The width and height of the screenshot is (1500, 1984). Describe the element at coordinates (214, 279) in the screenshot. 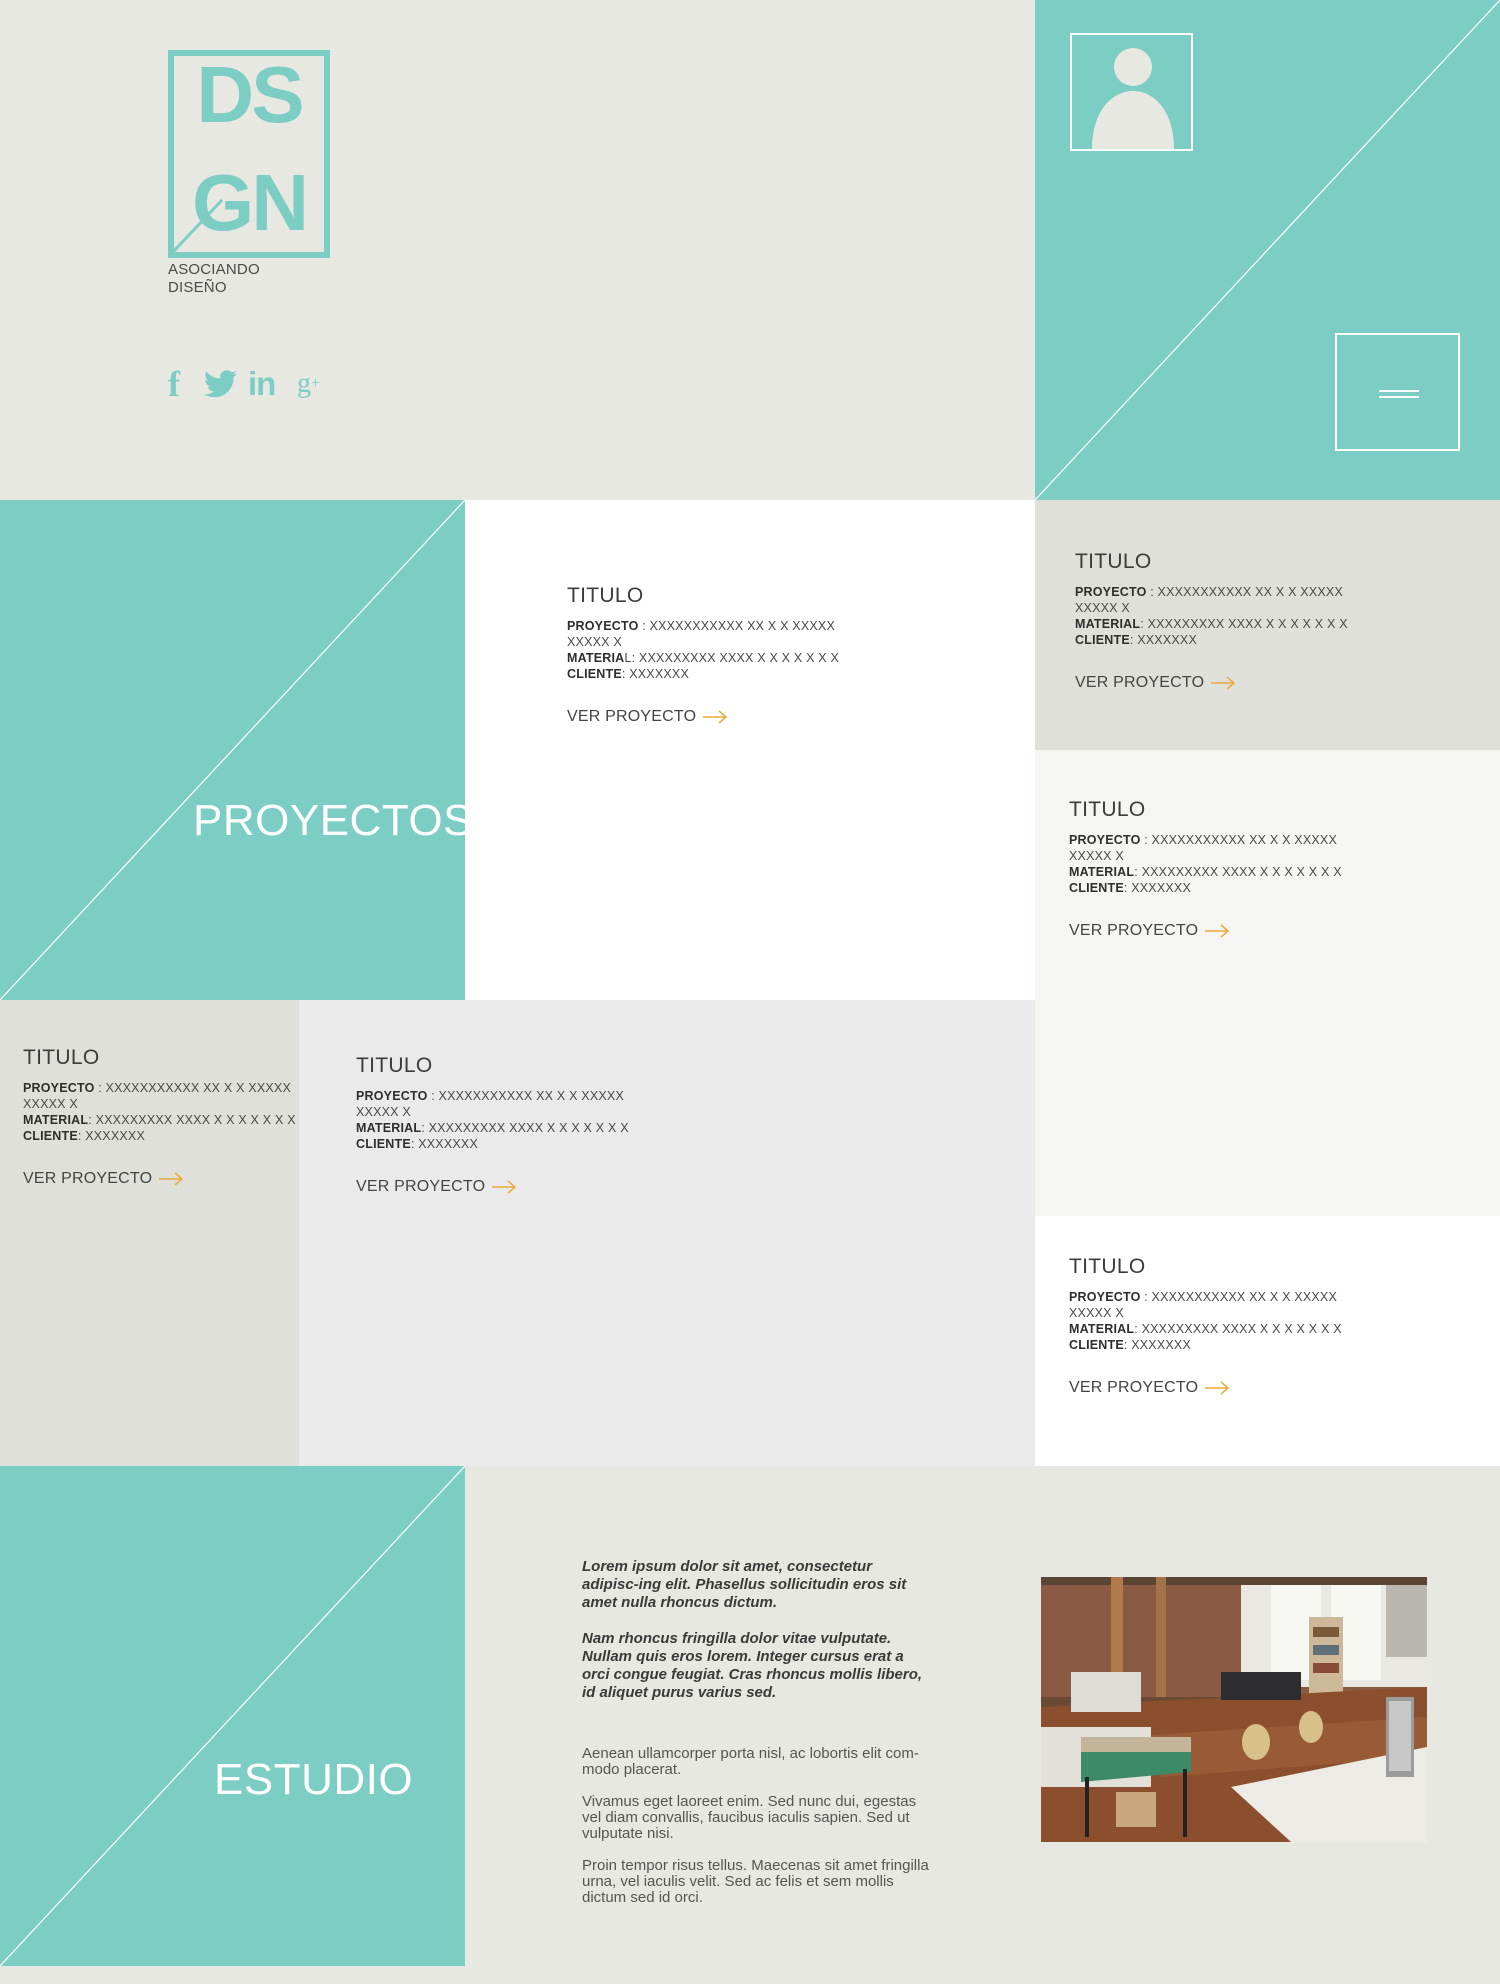

I see `brand-tagline: ASOCIANDO DISEÑO` at that location.